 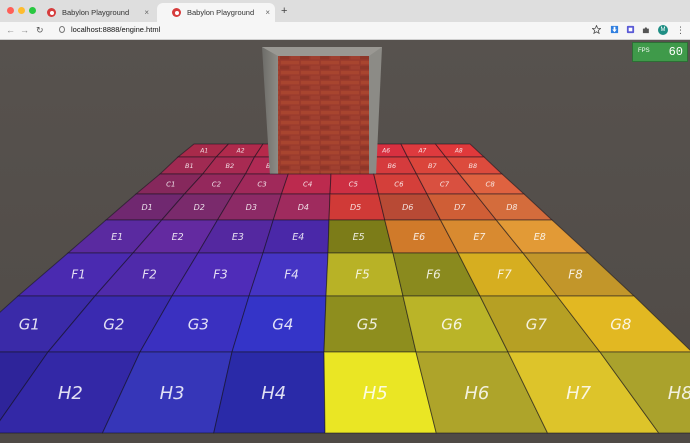 What do you see at coordinates (504, 275) in the screenshot?
I see `square-label-f7: F7` at bounding box center [504, 275].